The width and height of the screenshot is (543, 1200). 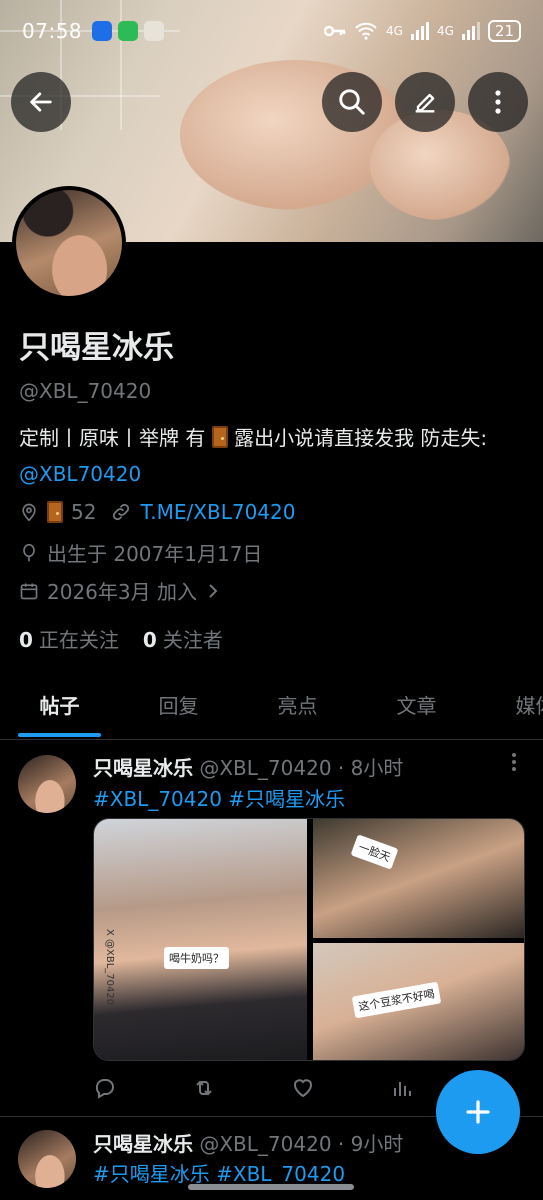 I want to click on battery-level: 21, so click(x=504, y=31).